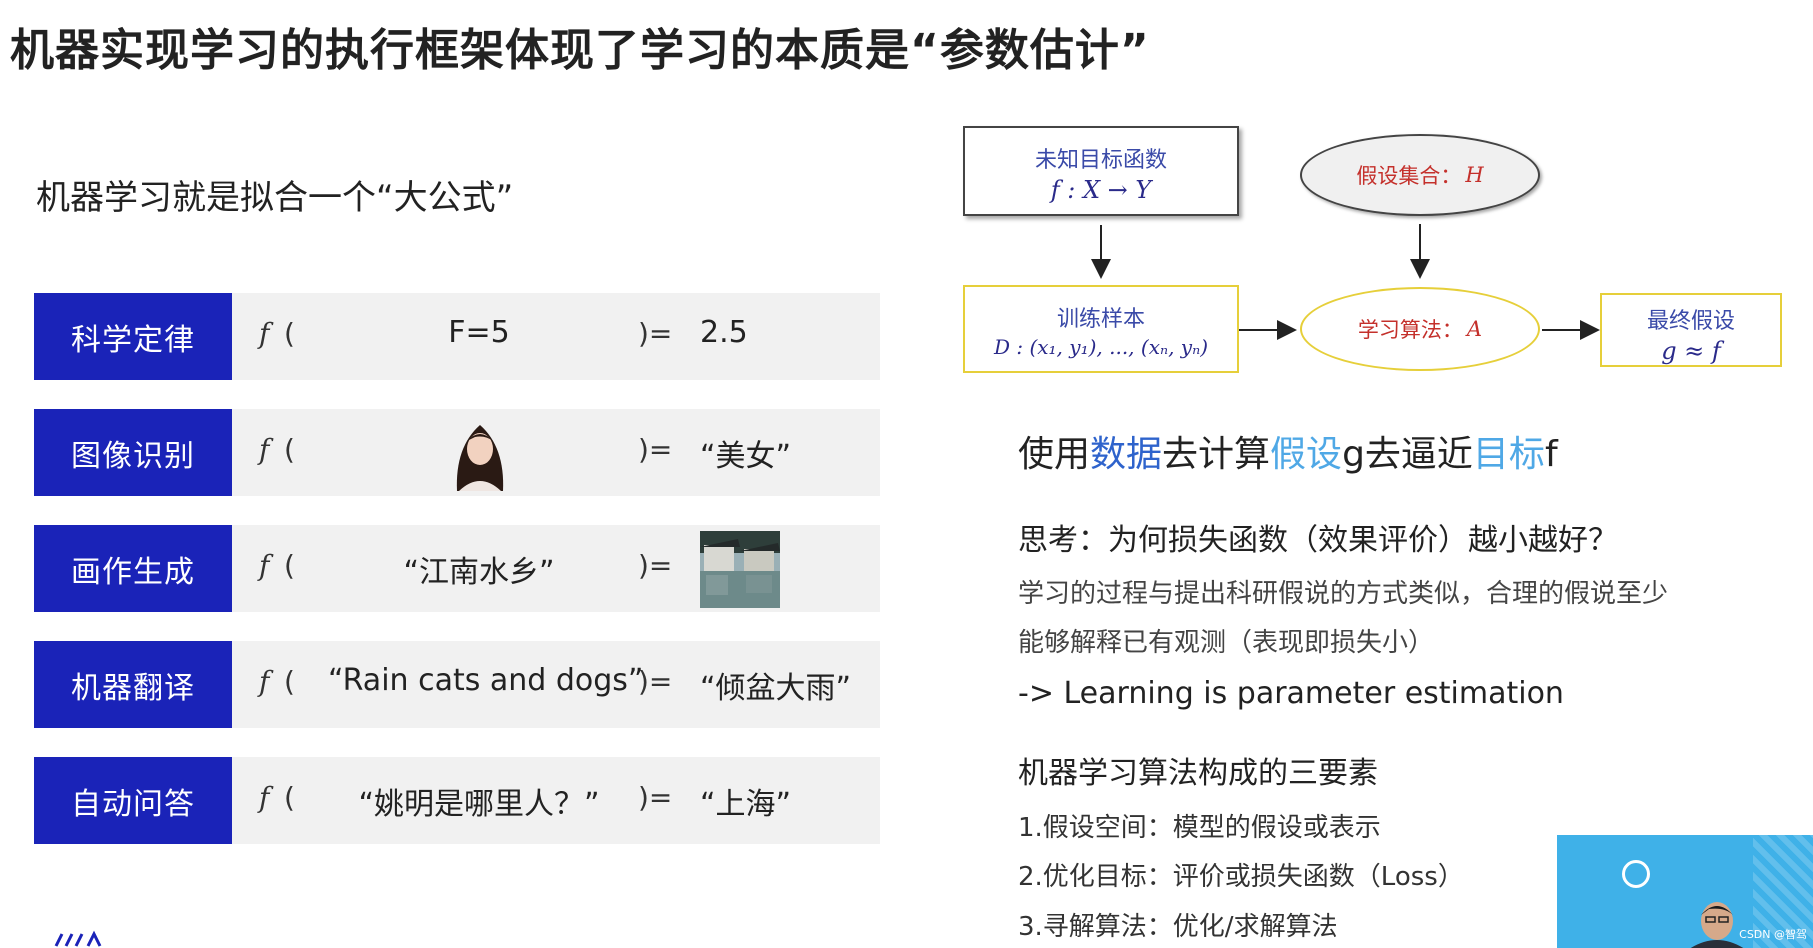 The image size is (1813, 948). What do you see at coordinates (1410, 330) in the screenshot?
I see `algorithm-label: 学习算法：` at bounding box center [1410, 330].